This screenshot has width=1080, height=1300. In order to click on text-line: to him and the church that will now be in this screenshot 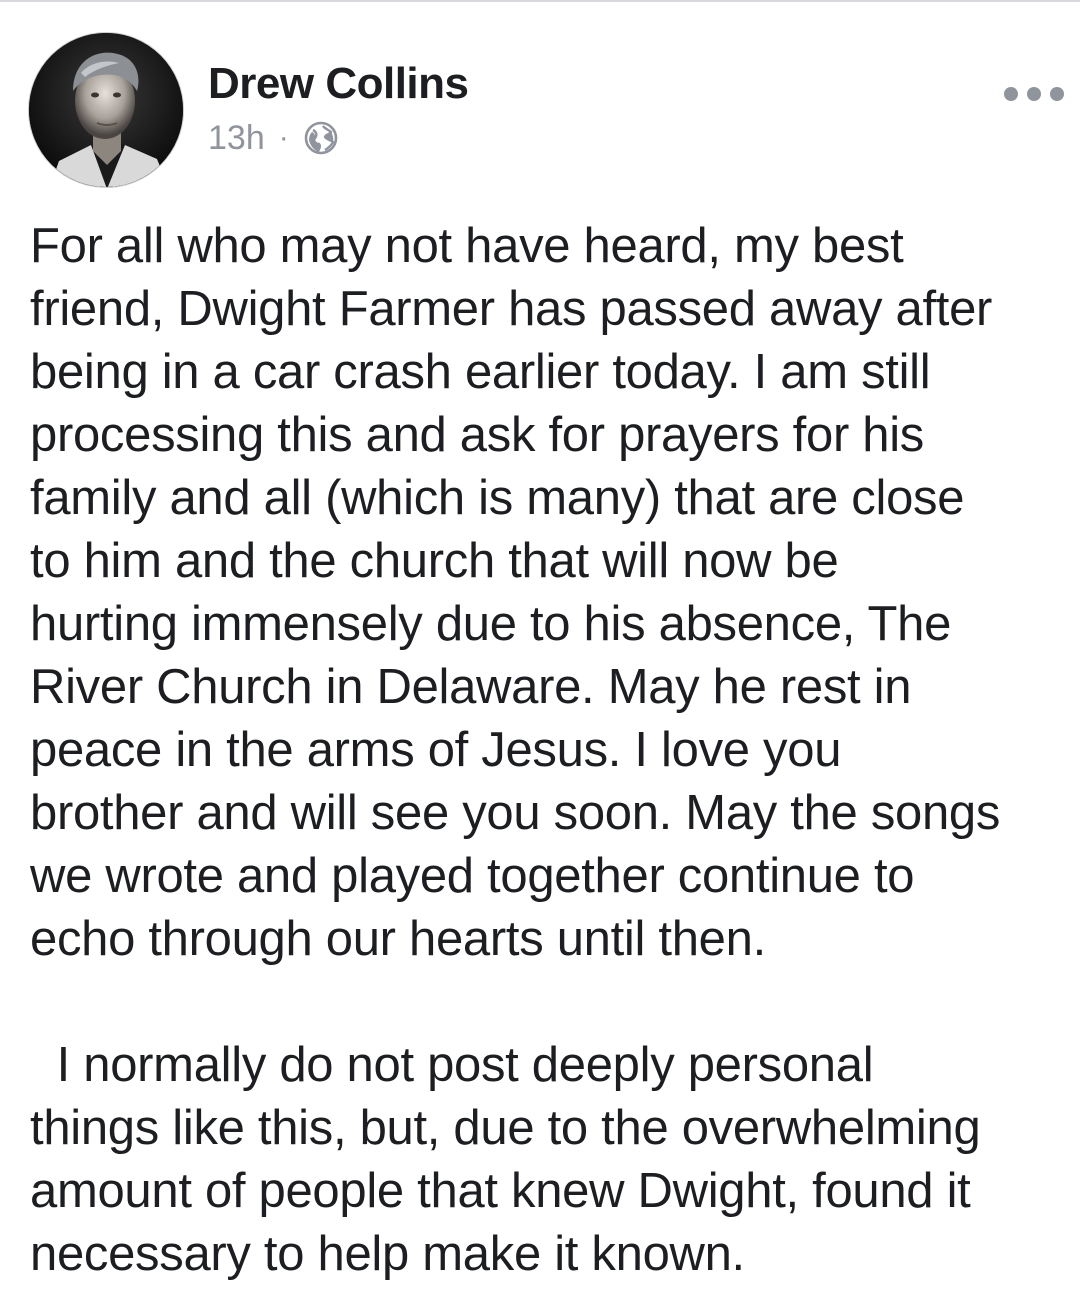, I will do `click(434, 561)`.